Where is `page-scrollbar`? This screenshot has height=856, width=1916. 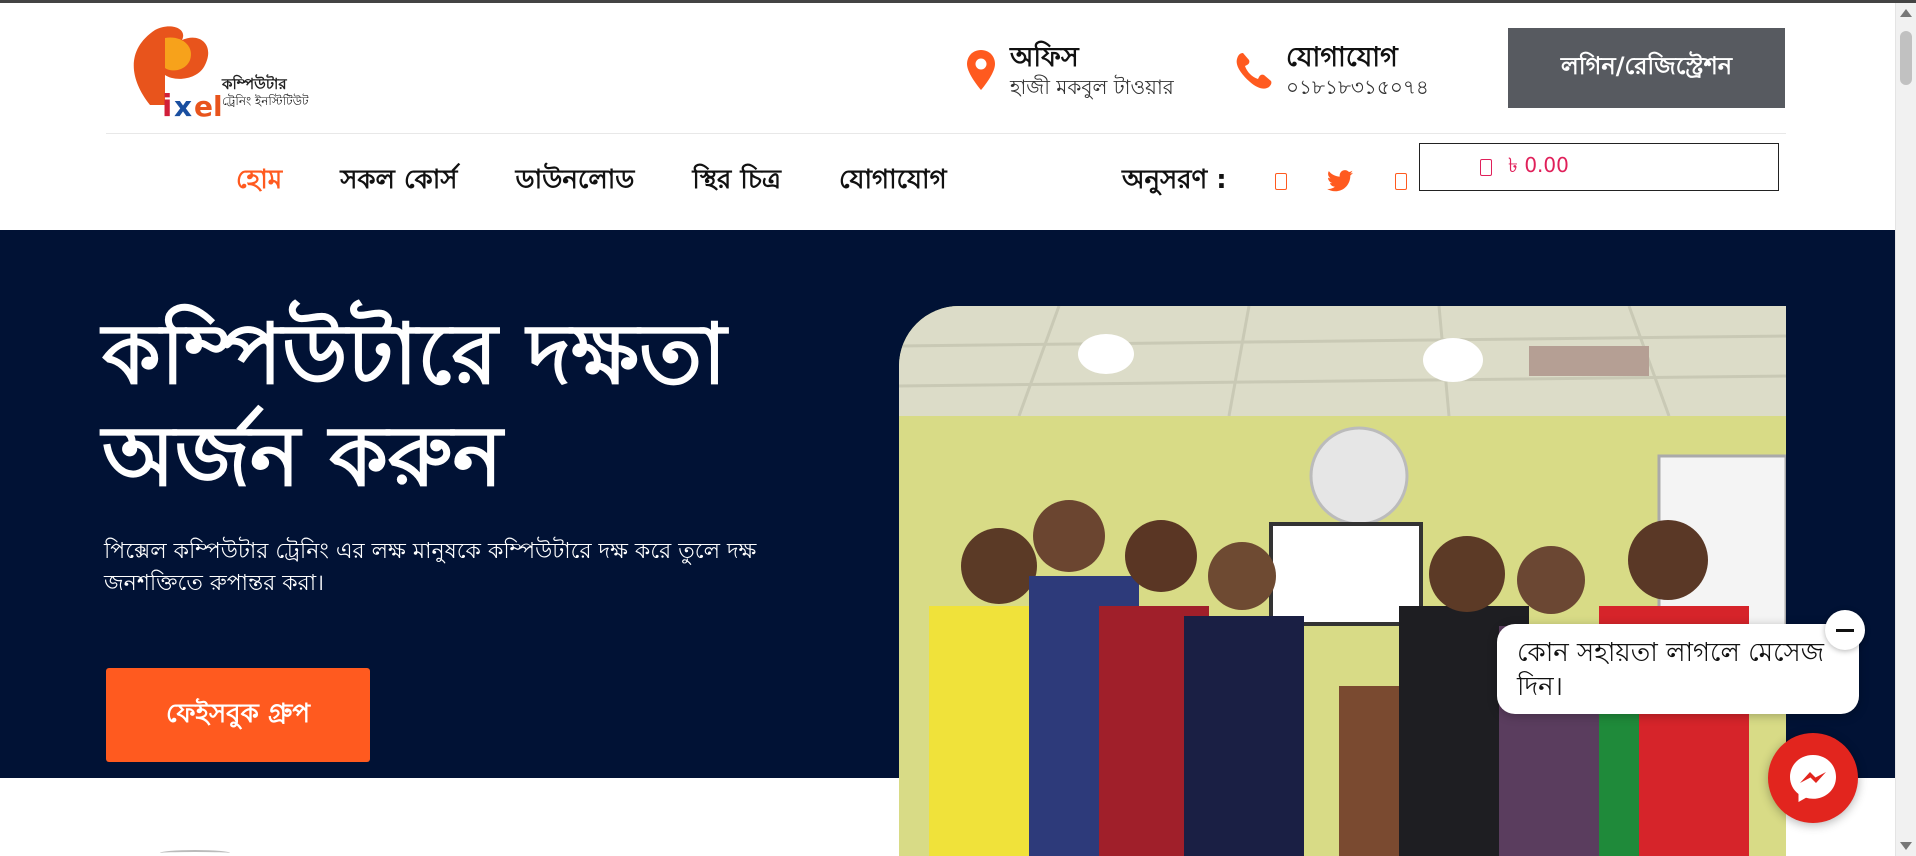 page-scrollbar is located at coordinates (1905, 429).